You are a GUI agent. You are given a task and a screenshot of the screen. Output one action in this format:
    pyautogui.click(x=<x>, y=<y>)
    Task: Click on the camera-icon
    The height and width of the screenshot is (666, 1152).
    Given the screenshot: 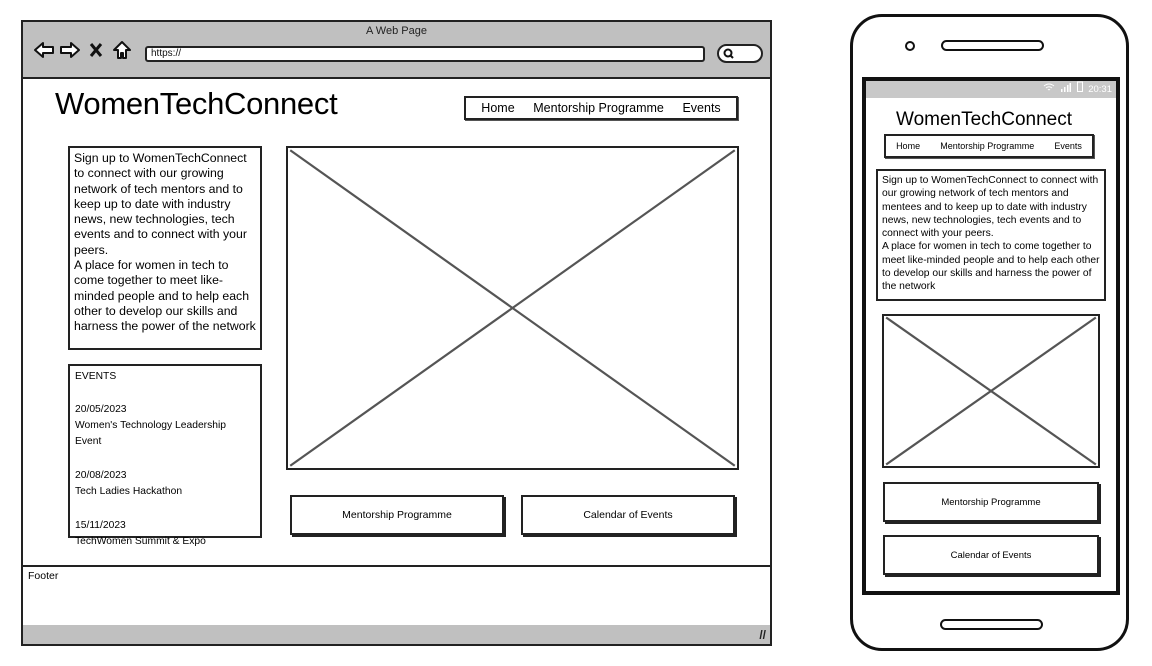 What is the action you would take?
    pyautogui.click(x=910, y=46)
    